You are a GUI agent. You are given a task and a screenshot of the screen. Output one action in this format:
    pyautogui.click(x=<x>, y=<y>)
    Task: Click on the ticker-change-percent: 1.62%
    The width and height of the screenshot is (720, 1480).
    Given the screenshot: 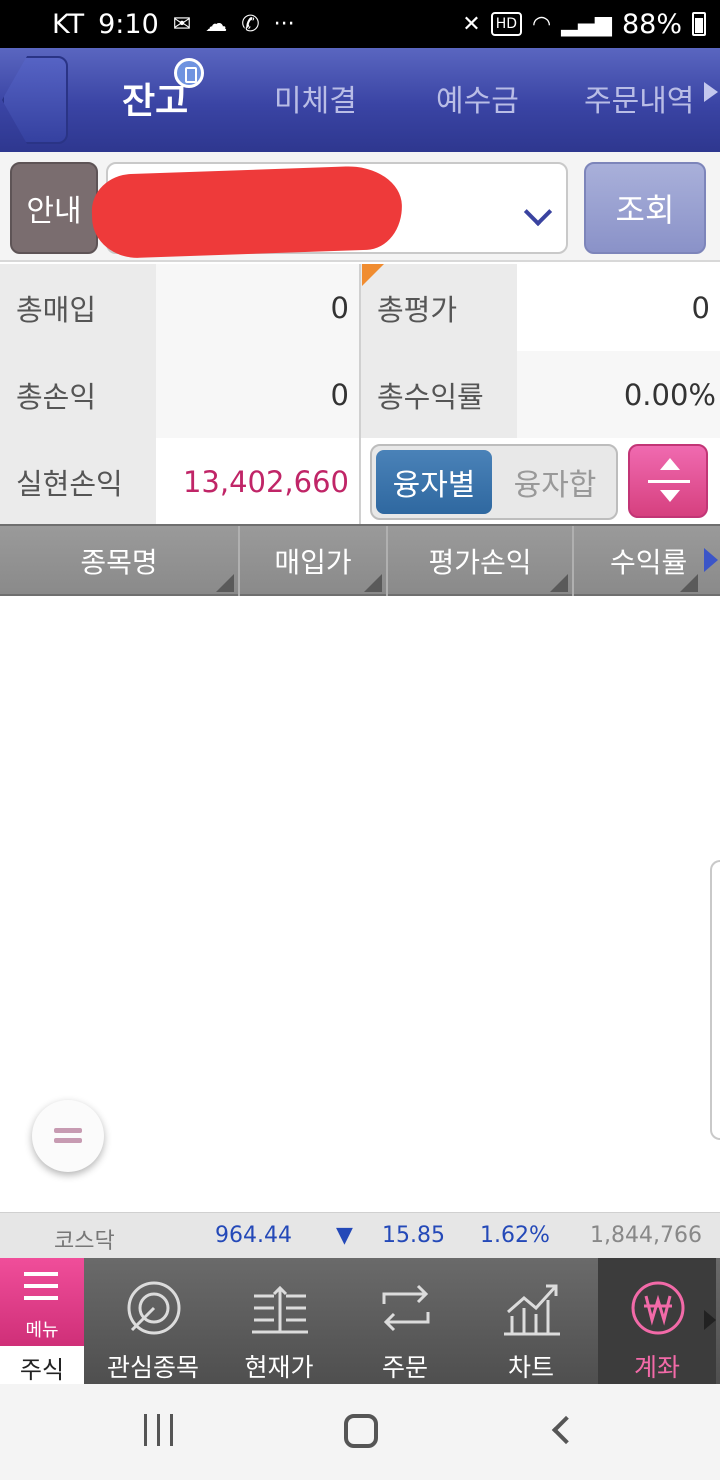 What is the action you would take?
    pyautogui.click(x=515, y=1235)
    